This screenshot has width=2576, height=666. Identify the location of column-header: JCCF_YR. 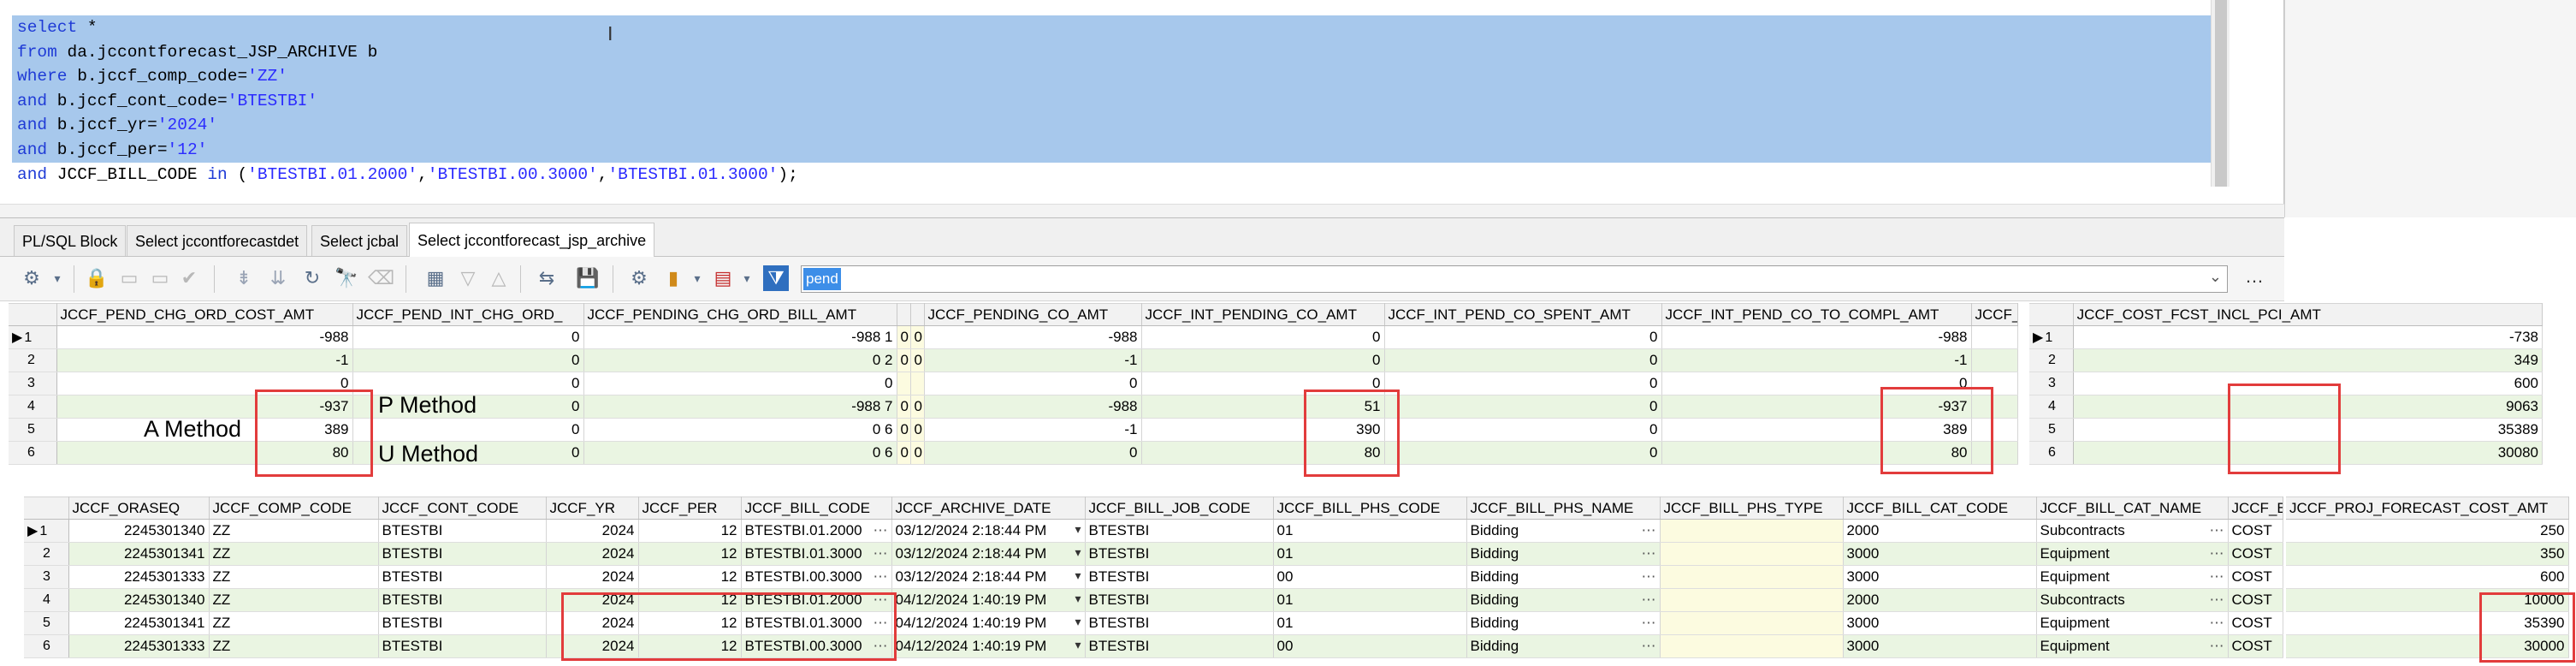
(592, 509).